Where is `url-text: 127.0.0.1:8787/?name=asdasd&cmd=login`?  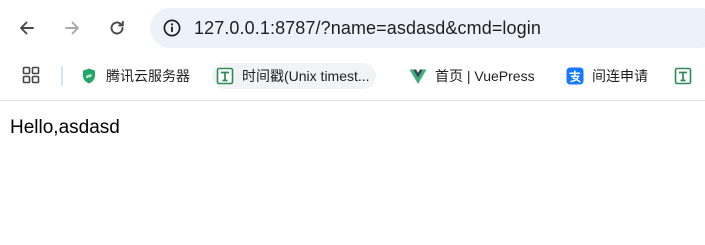 url-text: 127.0.0.1:8787/?name=asdasd&cmd=login is located at coordinates (367, 28).